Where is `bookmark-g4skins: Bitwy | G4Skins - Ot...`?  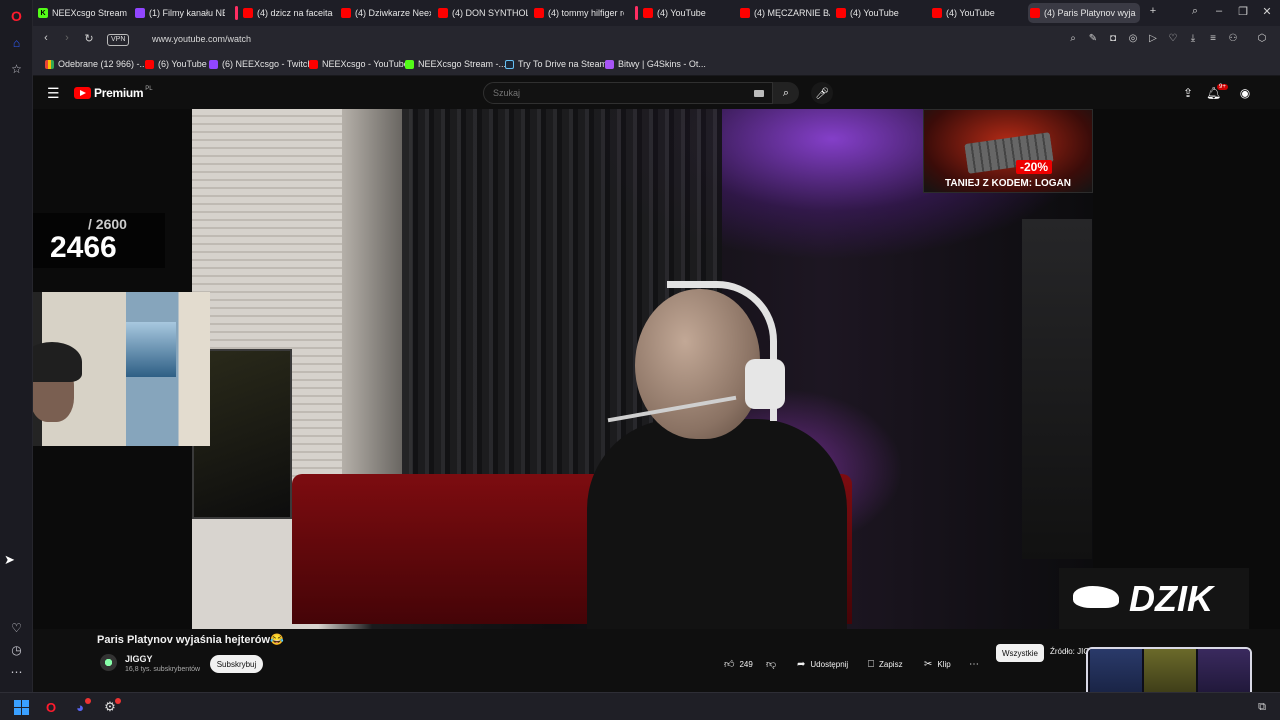 bookmark-g4skins: Bitwy | G4Skins - Ot... is located at coordinates (655, 64).